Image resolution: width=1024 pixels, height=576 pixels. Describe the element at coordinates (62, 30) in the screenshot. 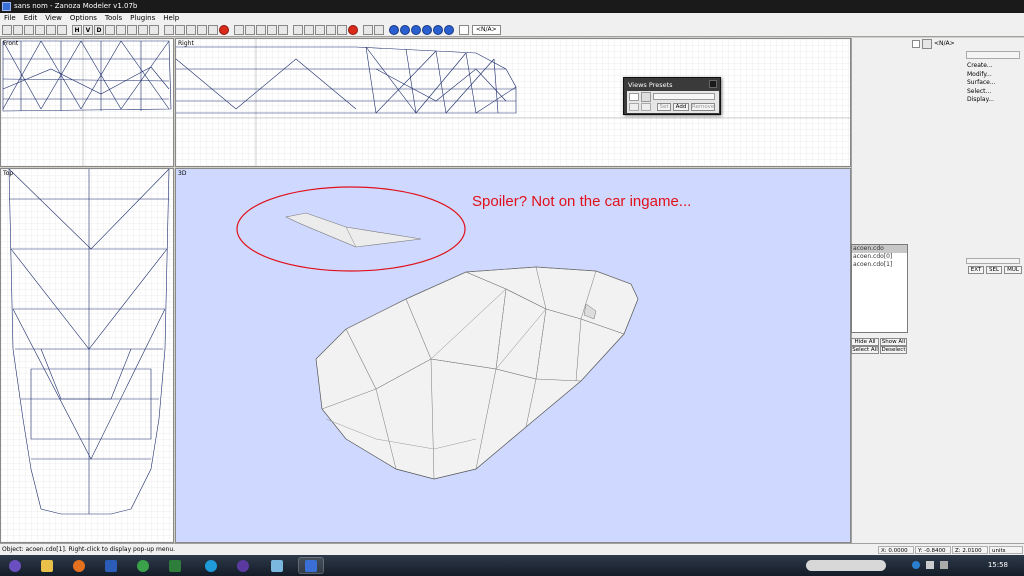

I see `paste-icon` at that location.